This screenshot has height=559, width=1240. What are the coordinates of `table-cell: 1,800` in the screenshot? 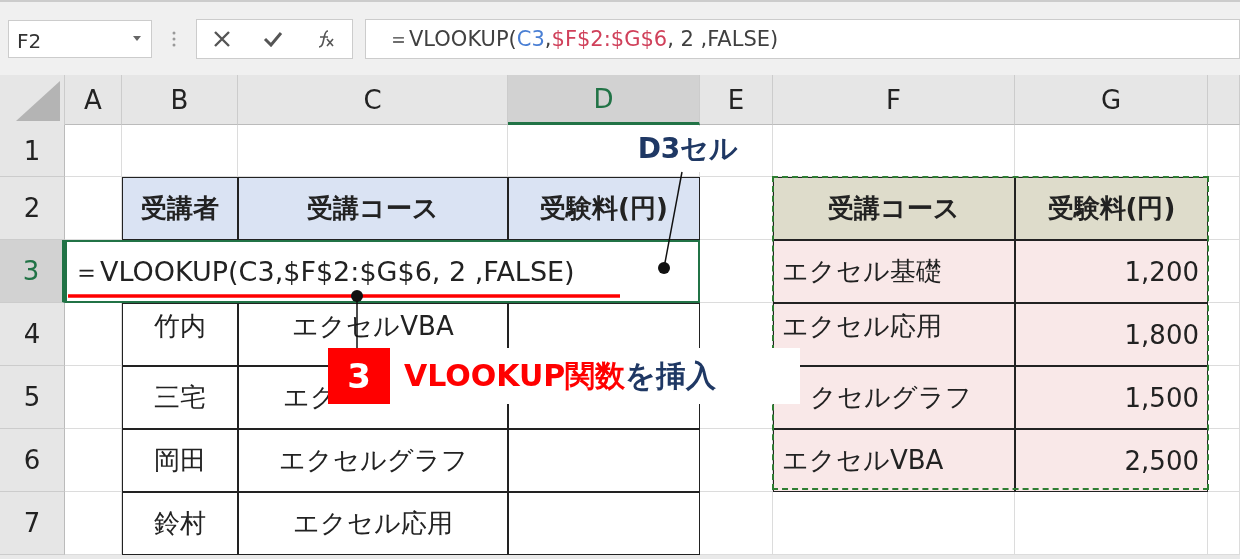 It's located at (1111, 334).